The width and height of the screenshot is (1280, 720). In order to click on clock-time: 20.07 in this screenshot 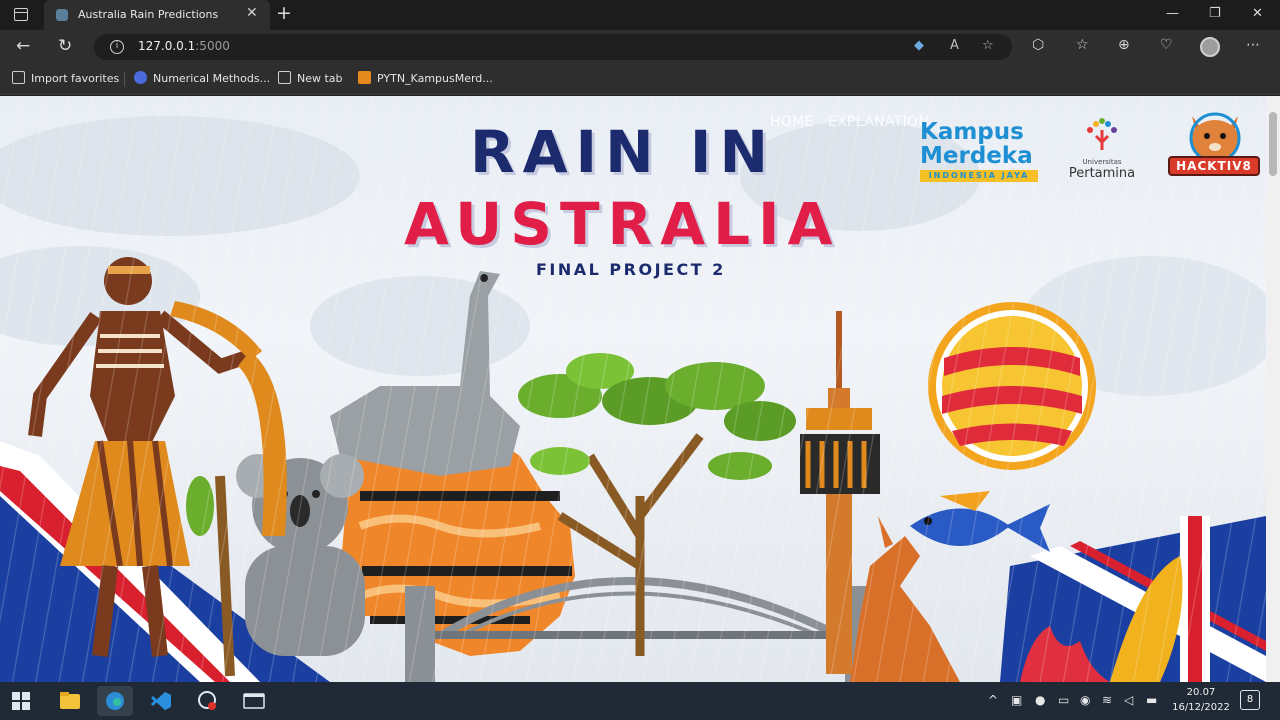, I will do `click(1201, 692)`.